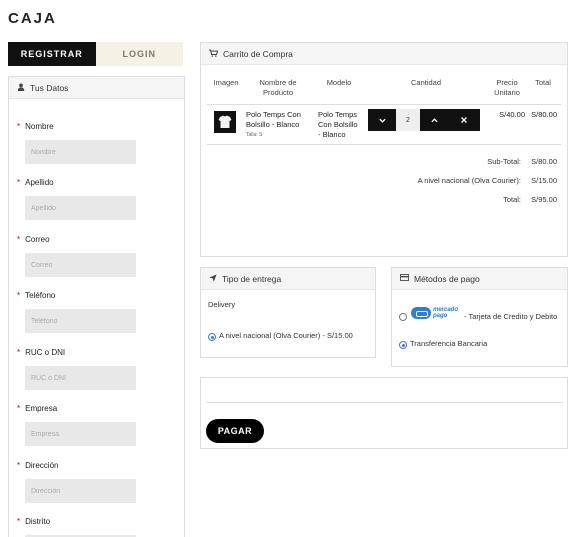 The height and width of the screenshot is (537, 580). Describe the element at coordinates (511, 316) in the screenshot. I see `mercadopago-label: - Tarjeta de Credito y Debito` at that location.